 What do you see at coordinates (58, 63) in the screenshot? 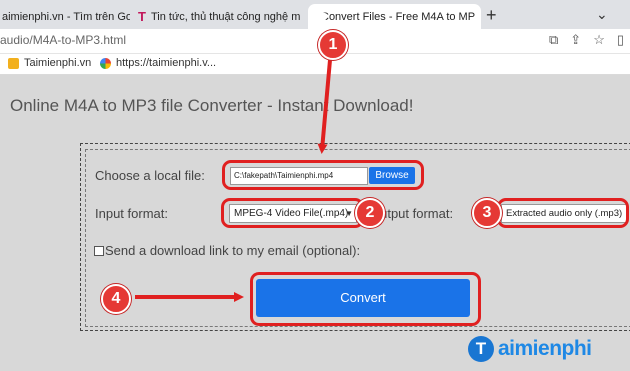
I see `bookmark-label: Taimienphi.vn` at bounding box center [58, 63].